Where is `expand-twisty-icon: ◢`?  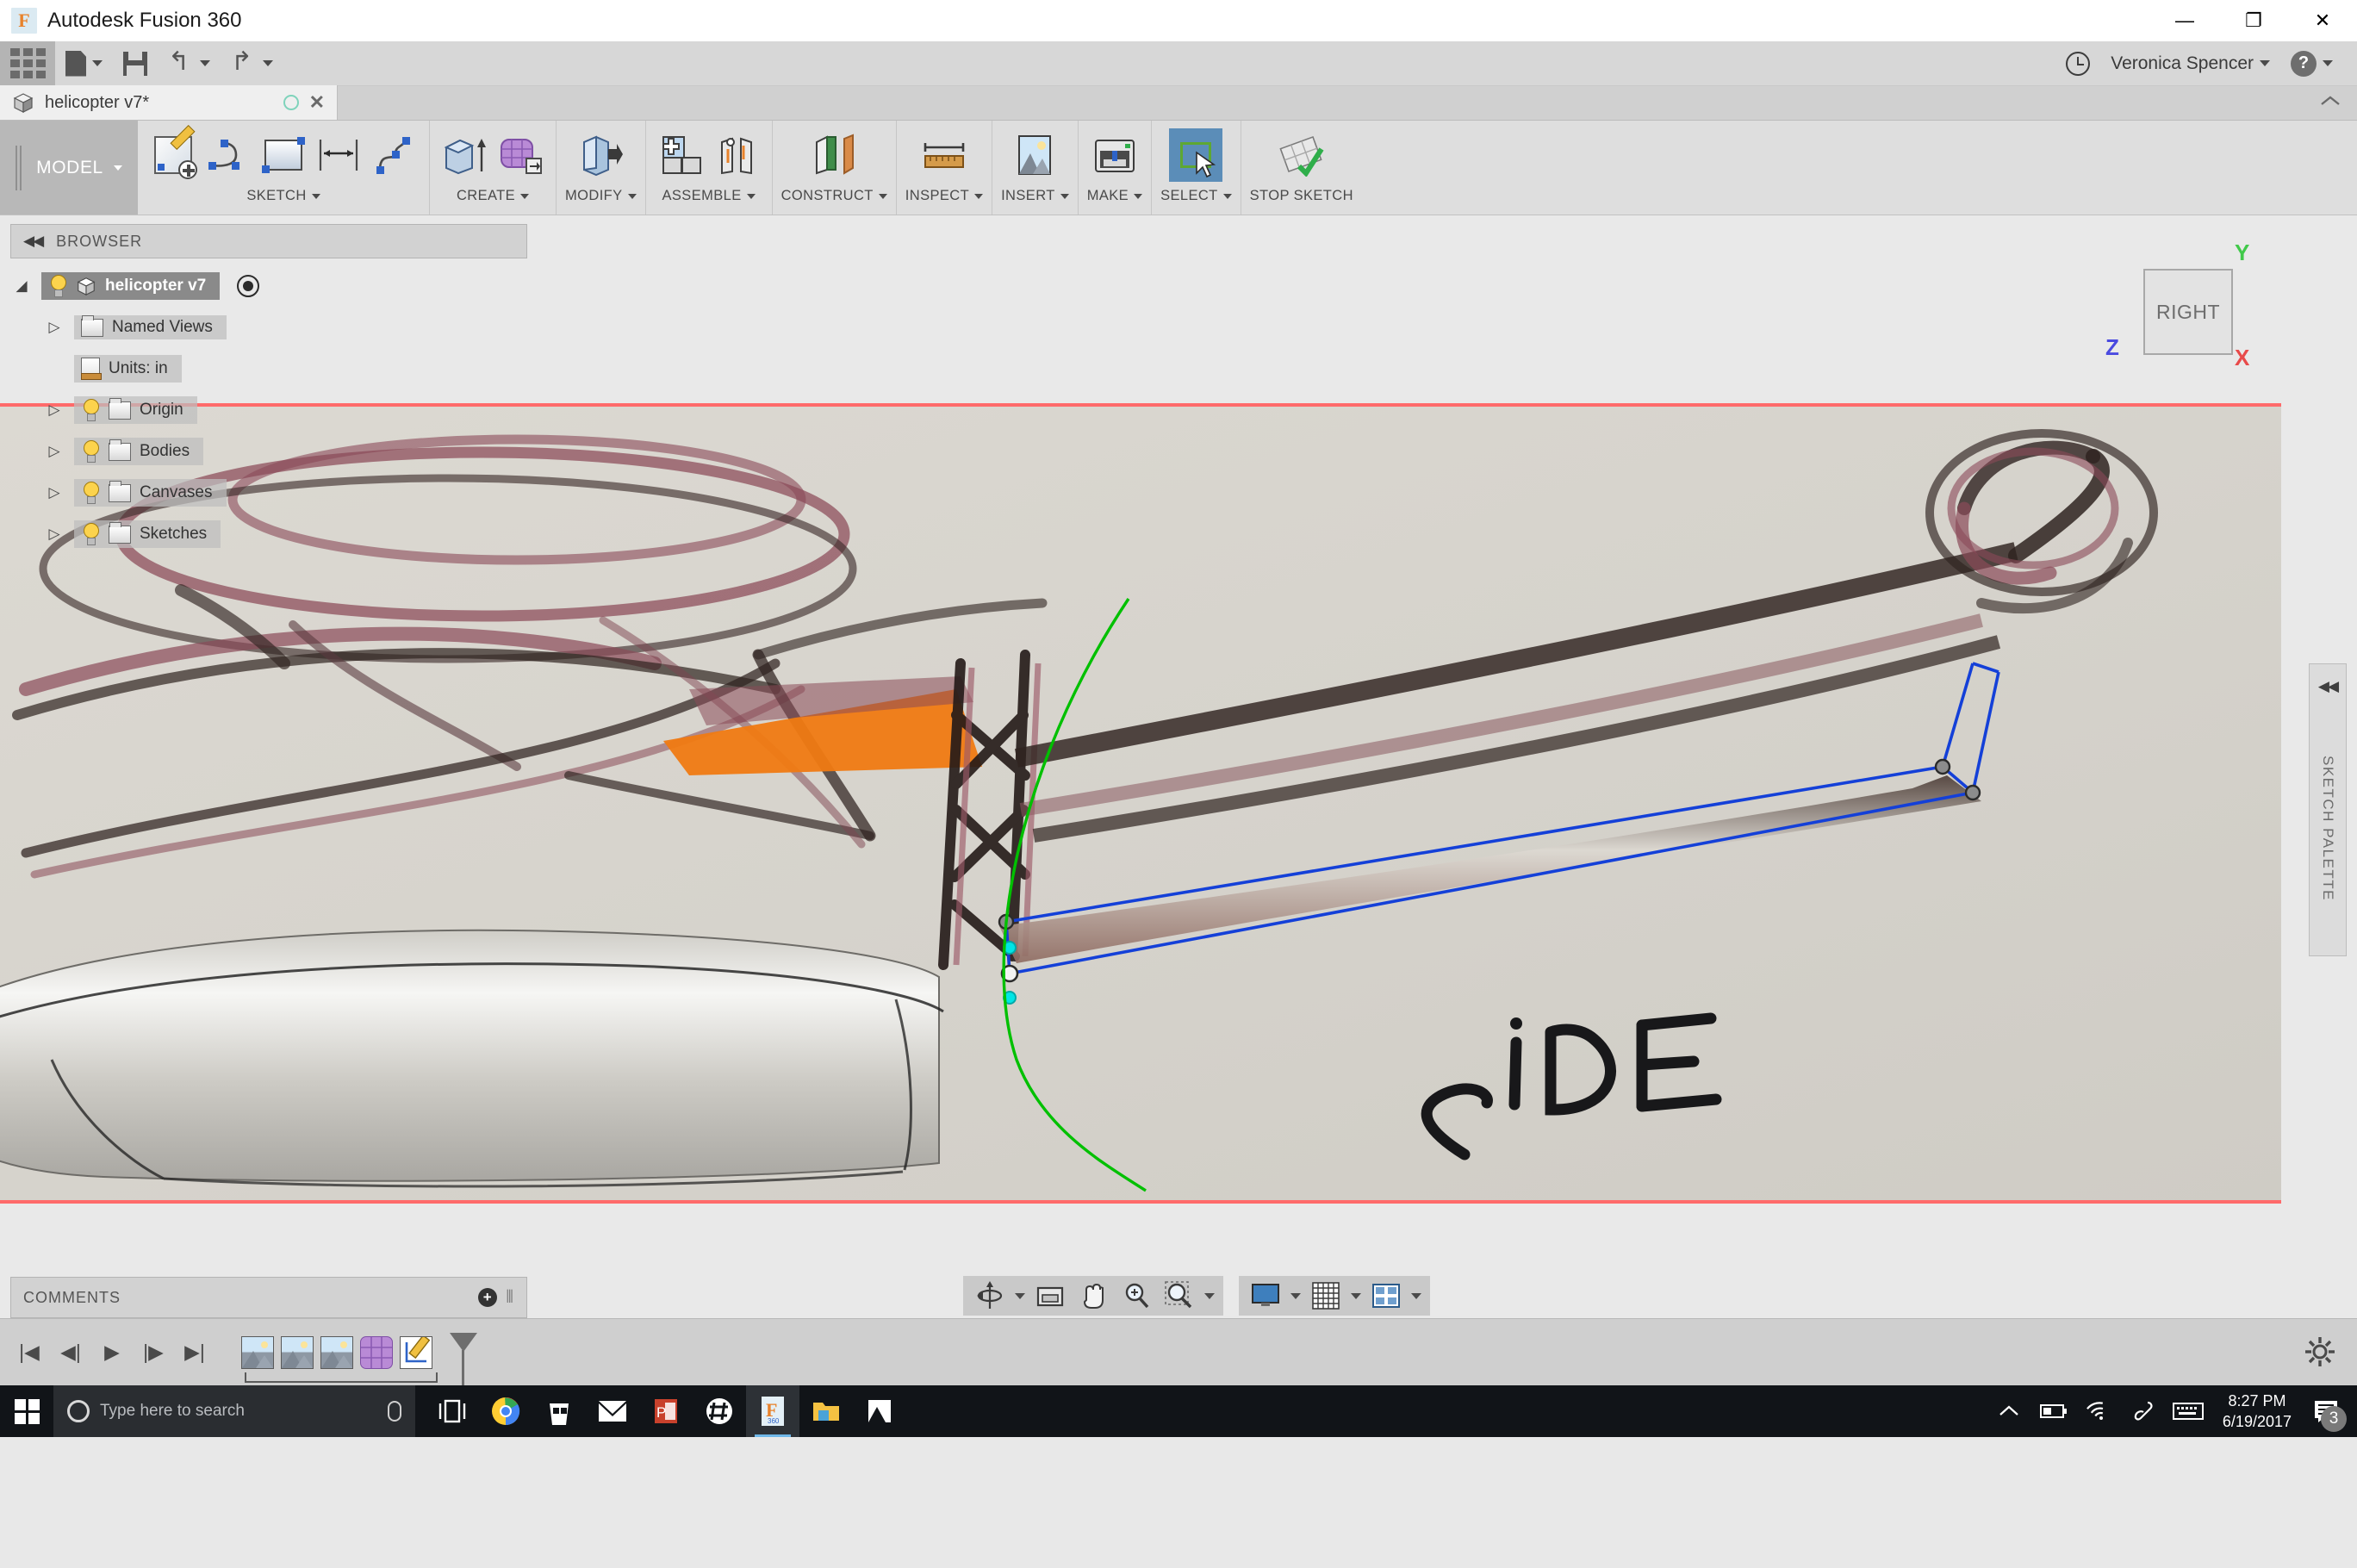 expand-twisty-icon: ◢ is located at coordinates (21, 286).